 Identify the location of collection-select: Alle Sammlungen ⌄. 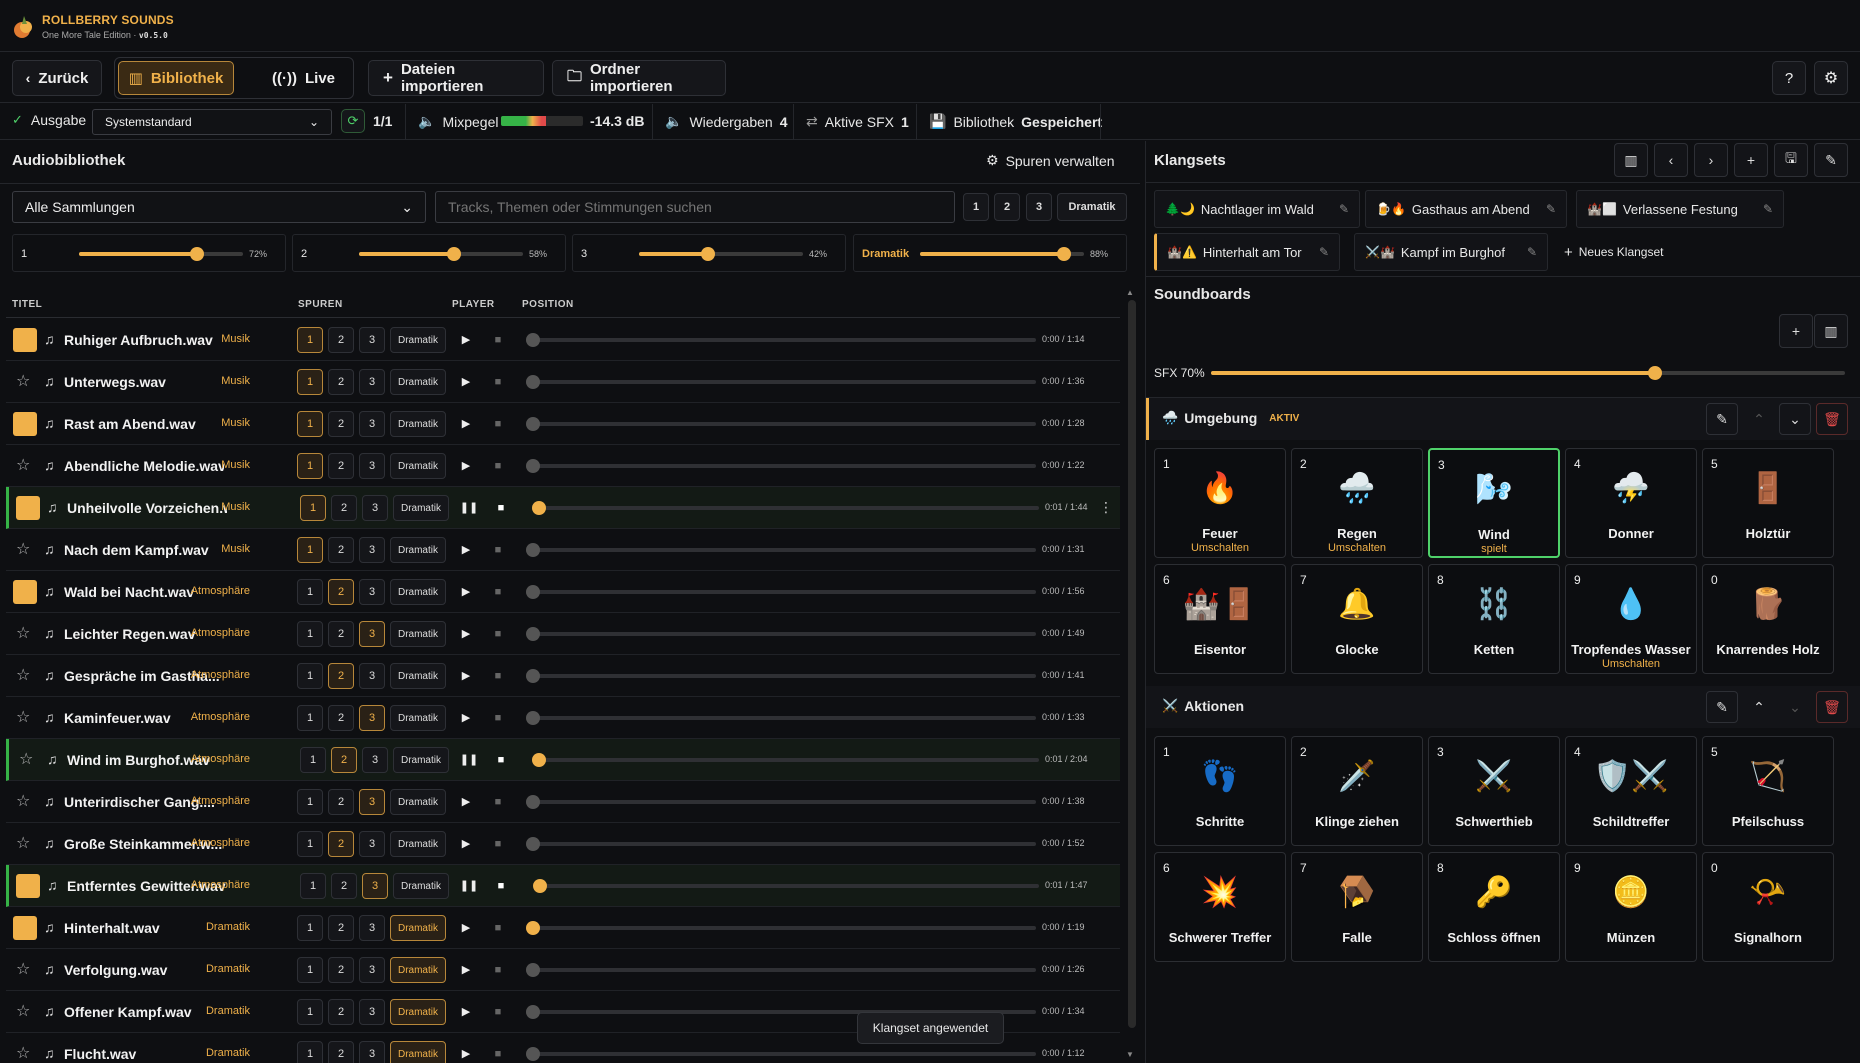
(219, 207).